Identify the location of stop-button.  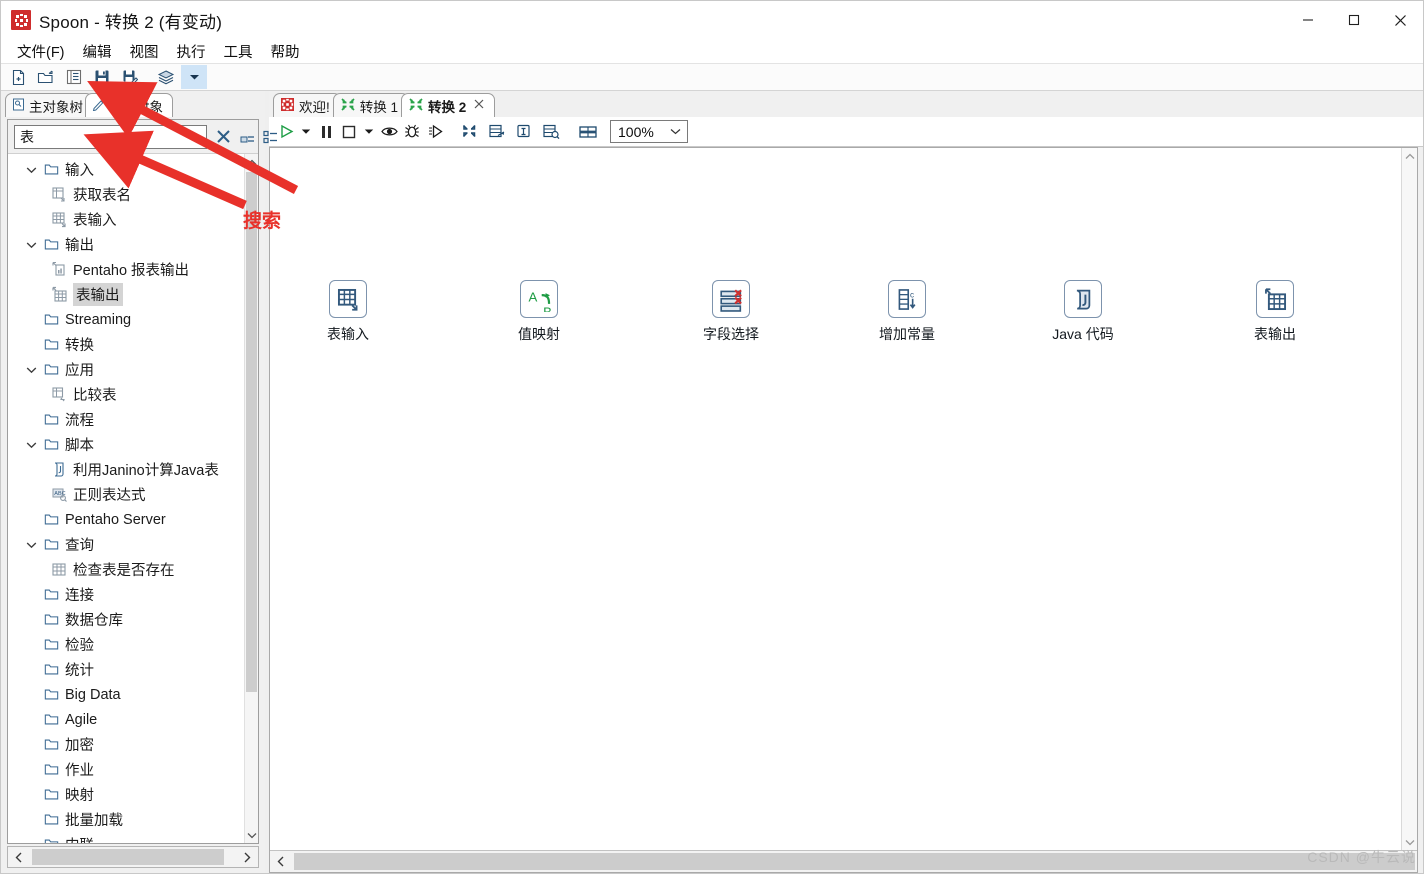
(349, 132).